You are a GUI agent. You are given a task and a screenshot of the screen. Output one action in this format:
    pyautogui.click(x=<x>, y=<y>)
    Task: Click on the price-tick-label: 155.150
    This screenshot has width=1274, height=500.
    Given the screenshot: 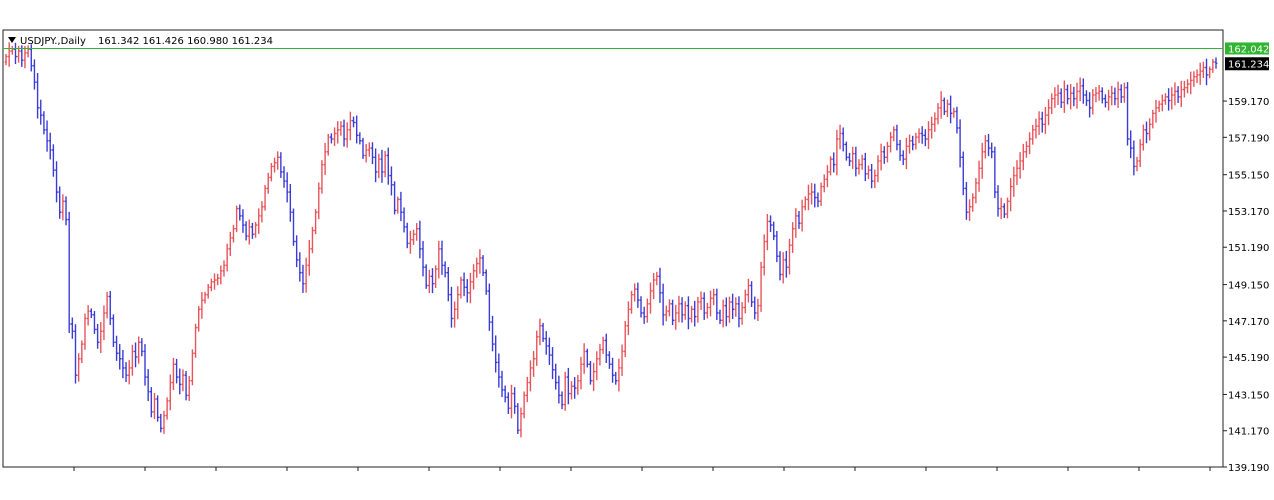 What is the action you would take?
    pyautogui.click(x=1248, y=176)
    